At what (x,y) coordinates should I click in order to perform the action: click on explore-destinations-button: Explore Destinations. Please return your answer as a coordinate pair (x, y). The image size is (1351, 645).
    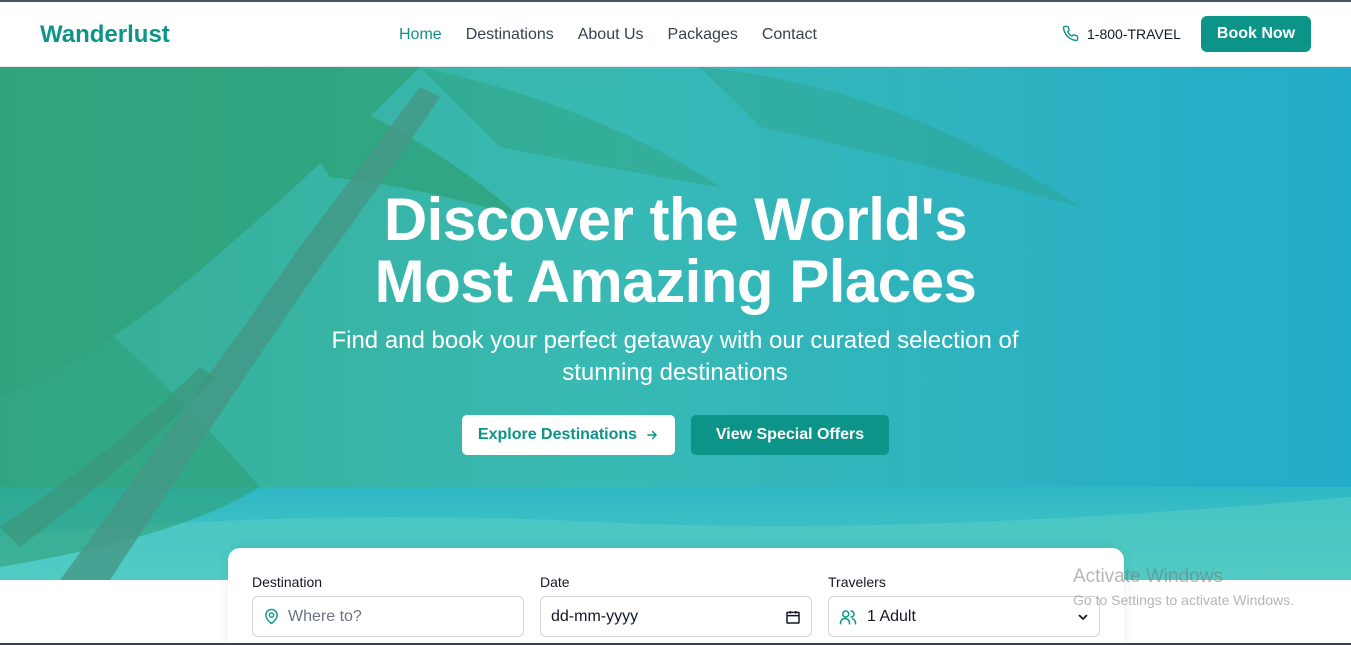
    Looking at the image, I should click on (568, 435).